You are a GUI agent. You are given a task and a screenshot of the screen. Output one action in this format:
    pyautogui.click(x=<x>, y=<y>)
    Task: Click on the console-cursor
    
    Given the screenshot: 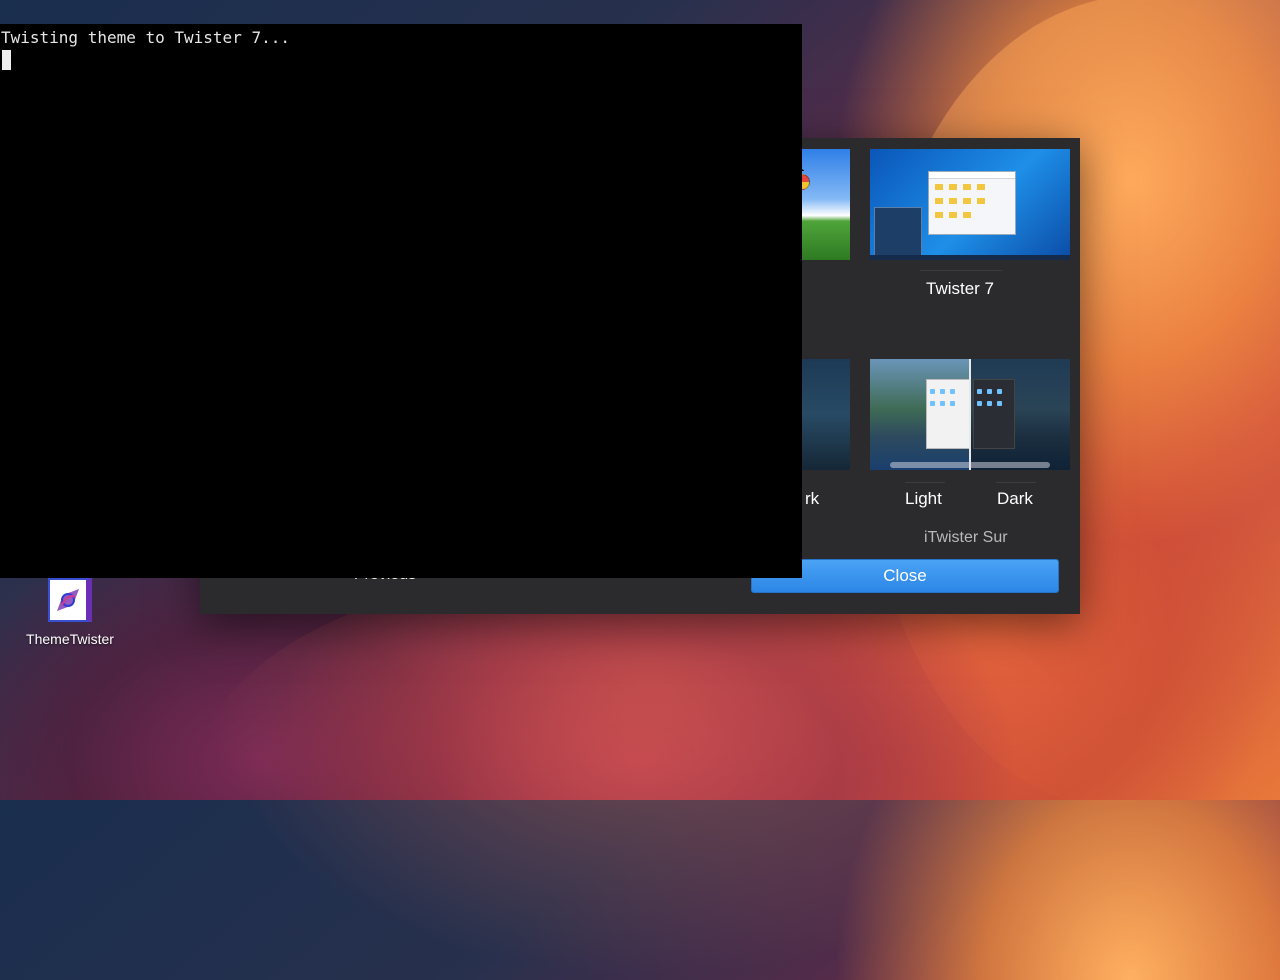 What is the action you would take?
    pyautogui.click(x=6, y=60)
    